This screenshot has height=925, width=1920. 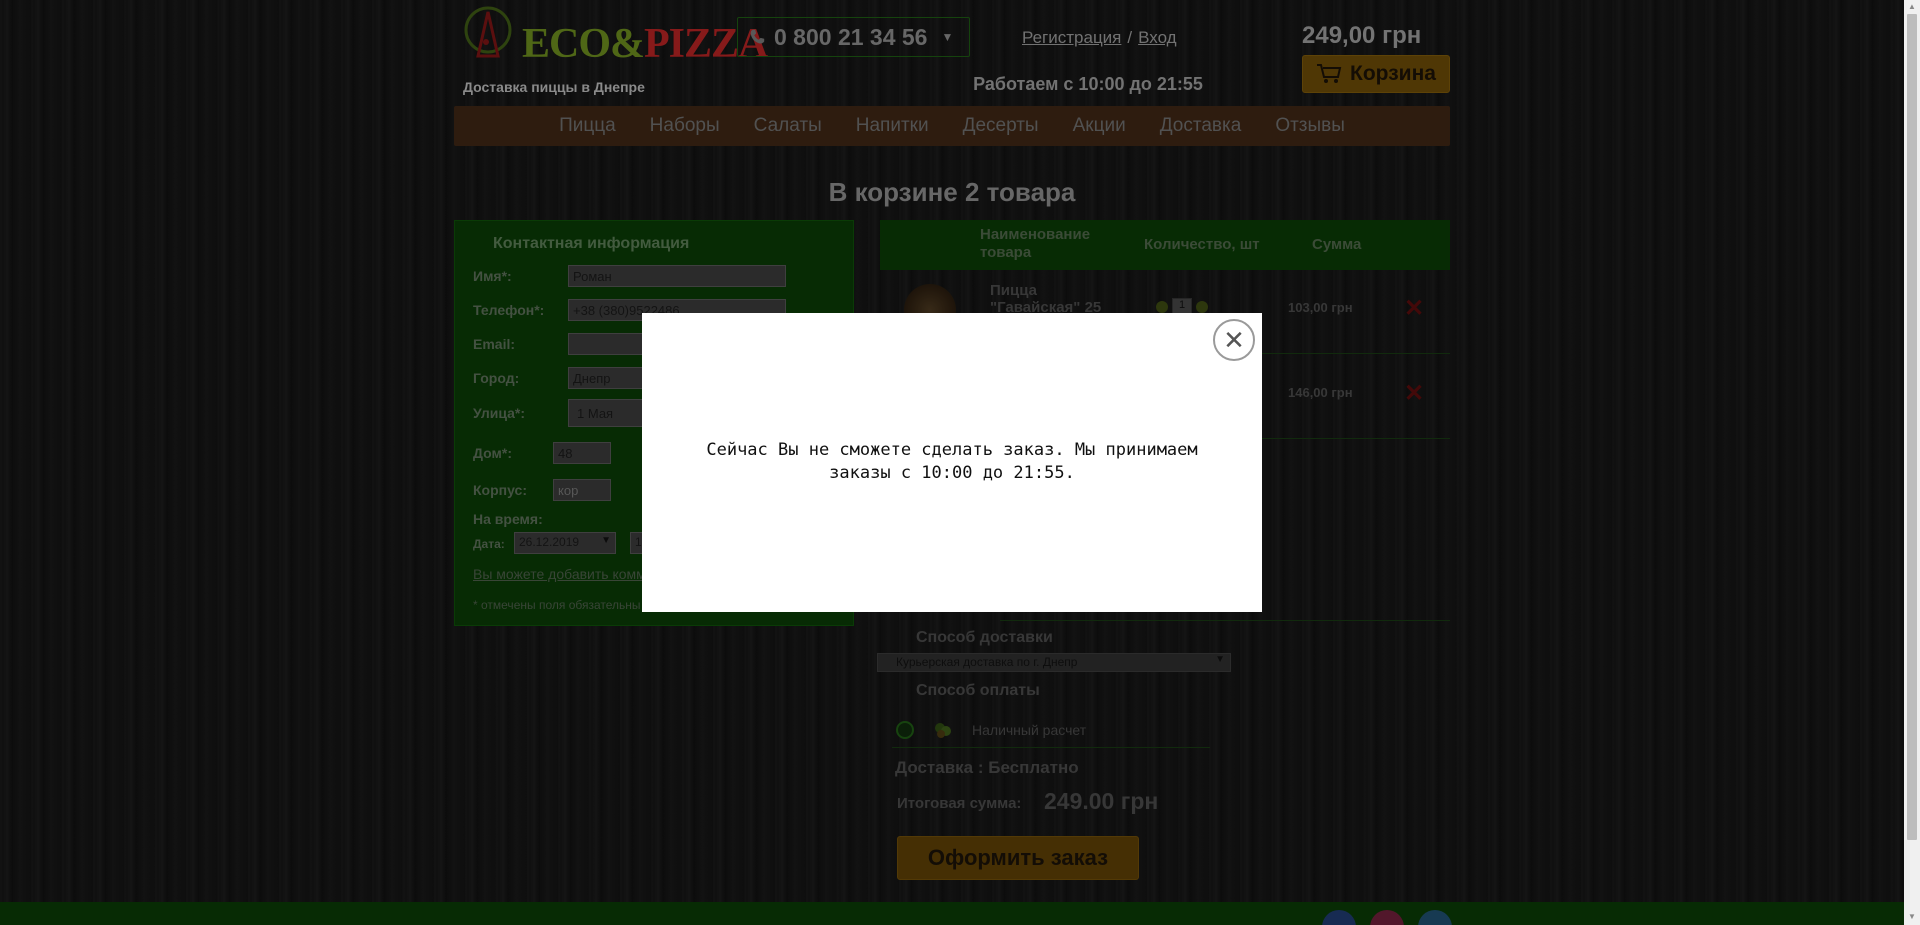 What do you see at coordinates (1912, 6) in the screenshot?
I see `scroll-up-icon: ▲` at bounding box center [1912, 6].